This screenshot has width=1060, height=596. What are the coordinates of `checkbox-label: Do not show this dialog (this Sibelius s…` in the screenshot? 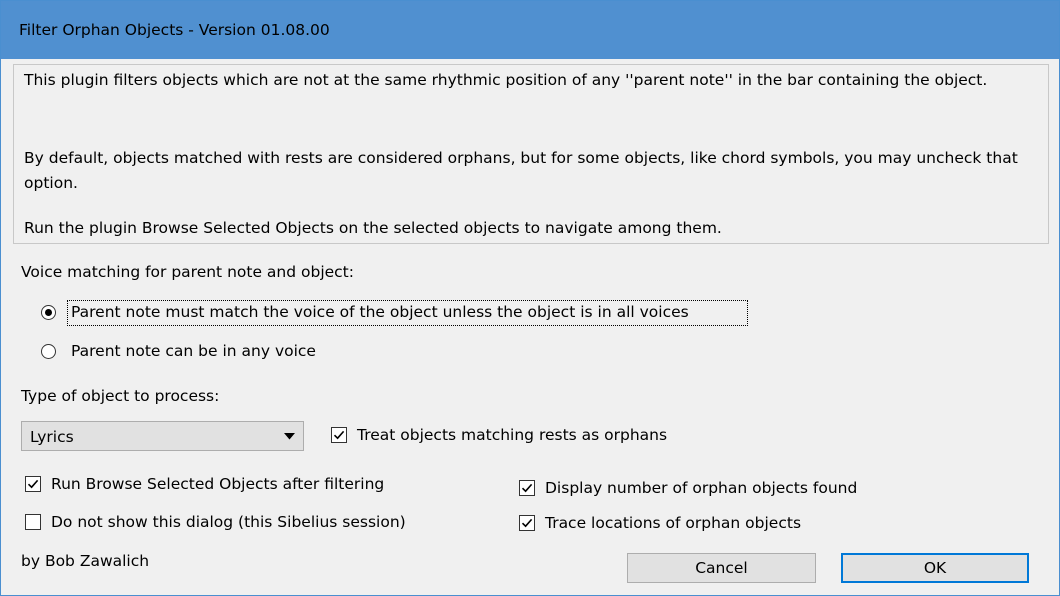 It's located at (228, 522).